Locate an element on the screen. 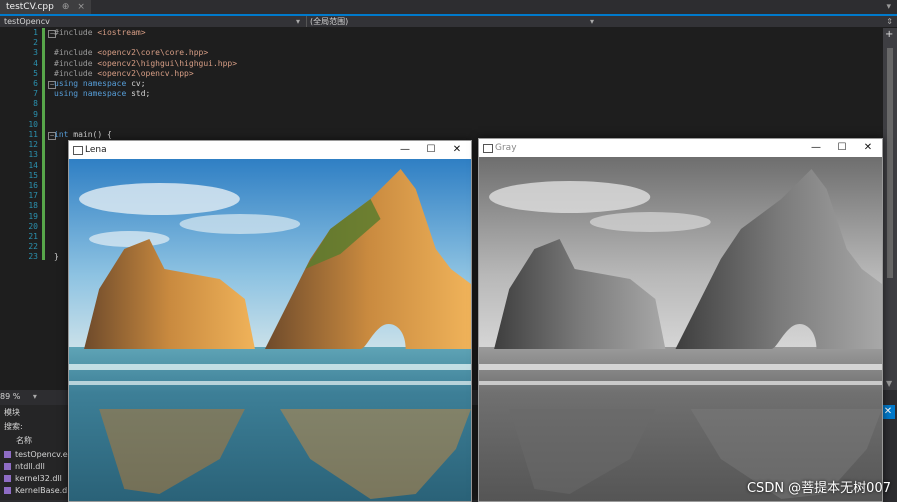  code-token: } is located at coordinates (56, 257).